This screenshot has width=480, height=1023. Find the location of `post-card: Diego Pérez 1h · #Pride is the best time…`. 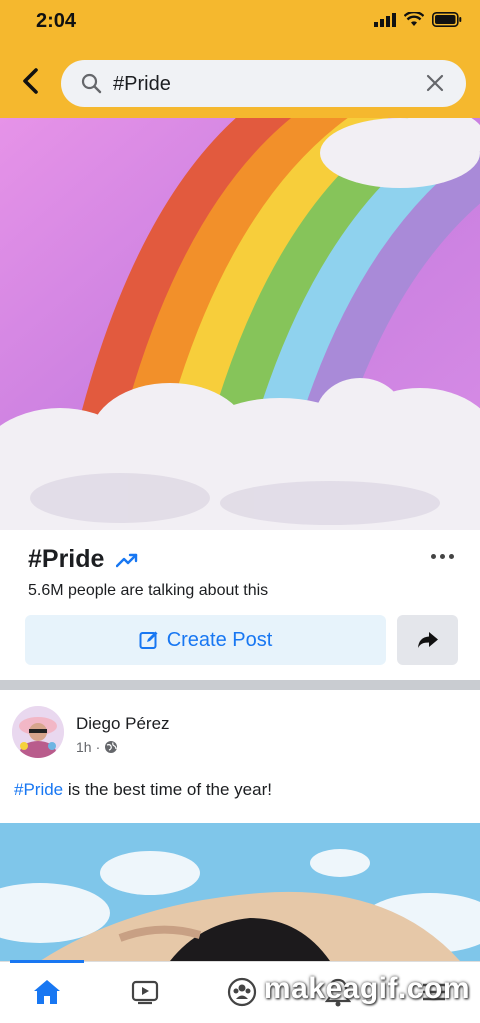

post-card: Diego Pérez 1h · #Pride is the best time… is located at coordinates (240, 756).